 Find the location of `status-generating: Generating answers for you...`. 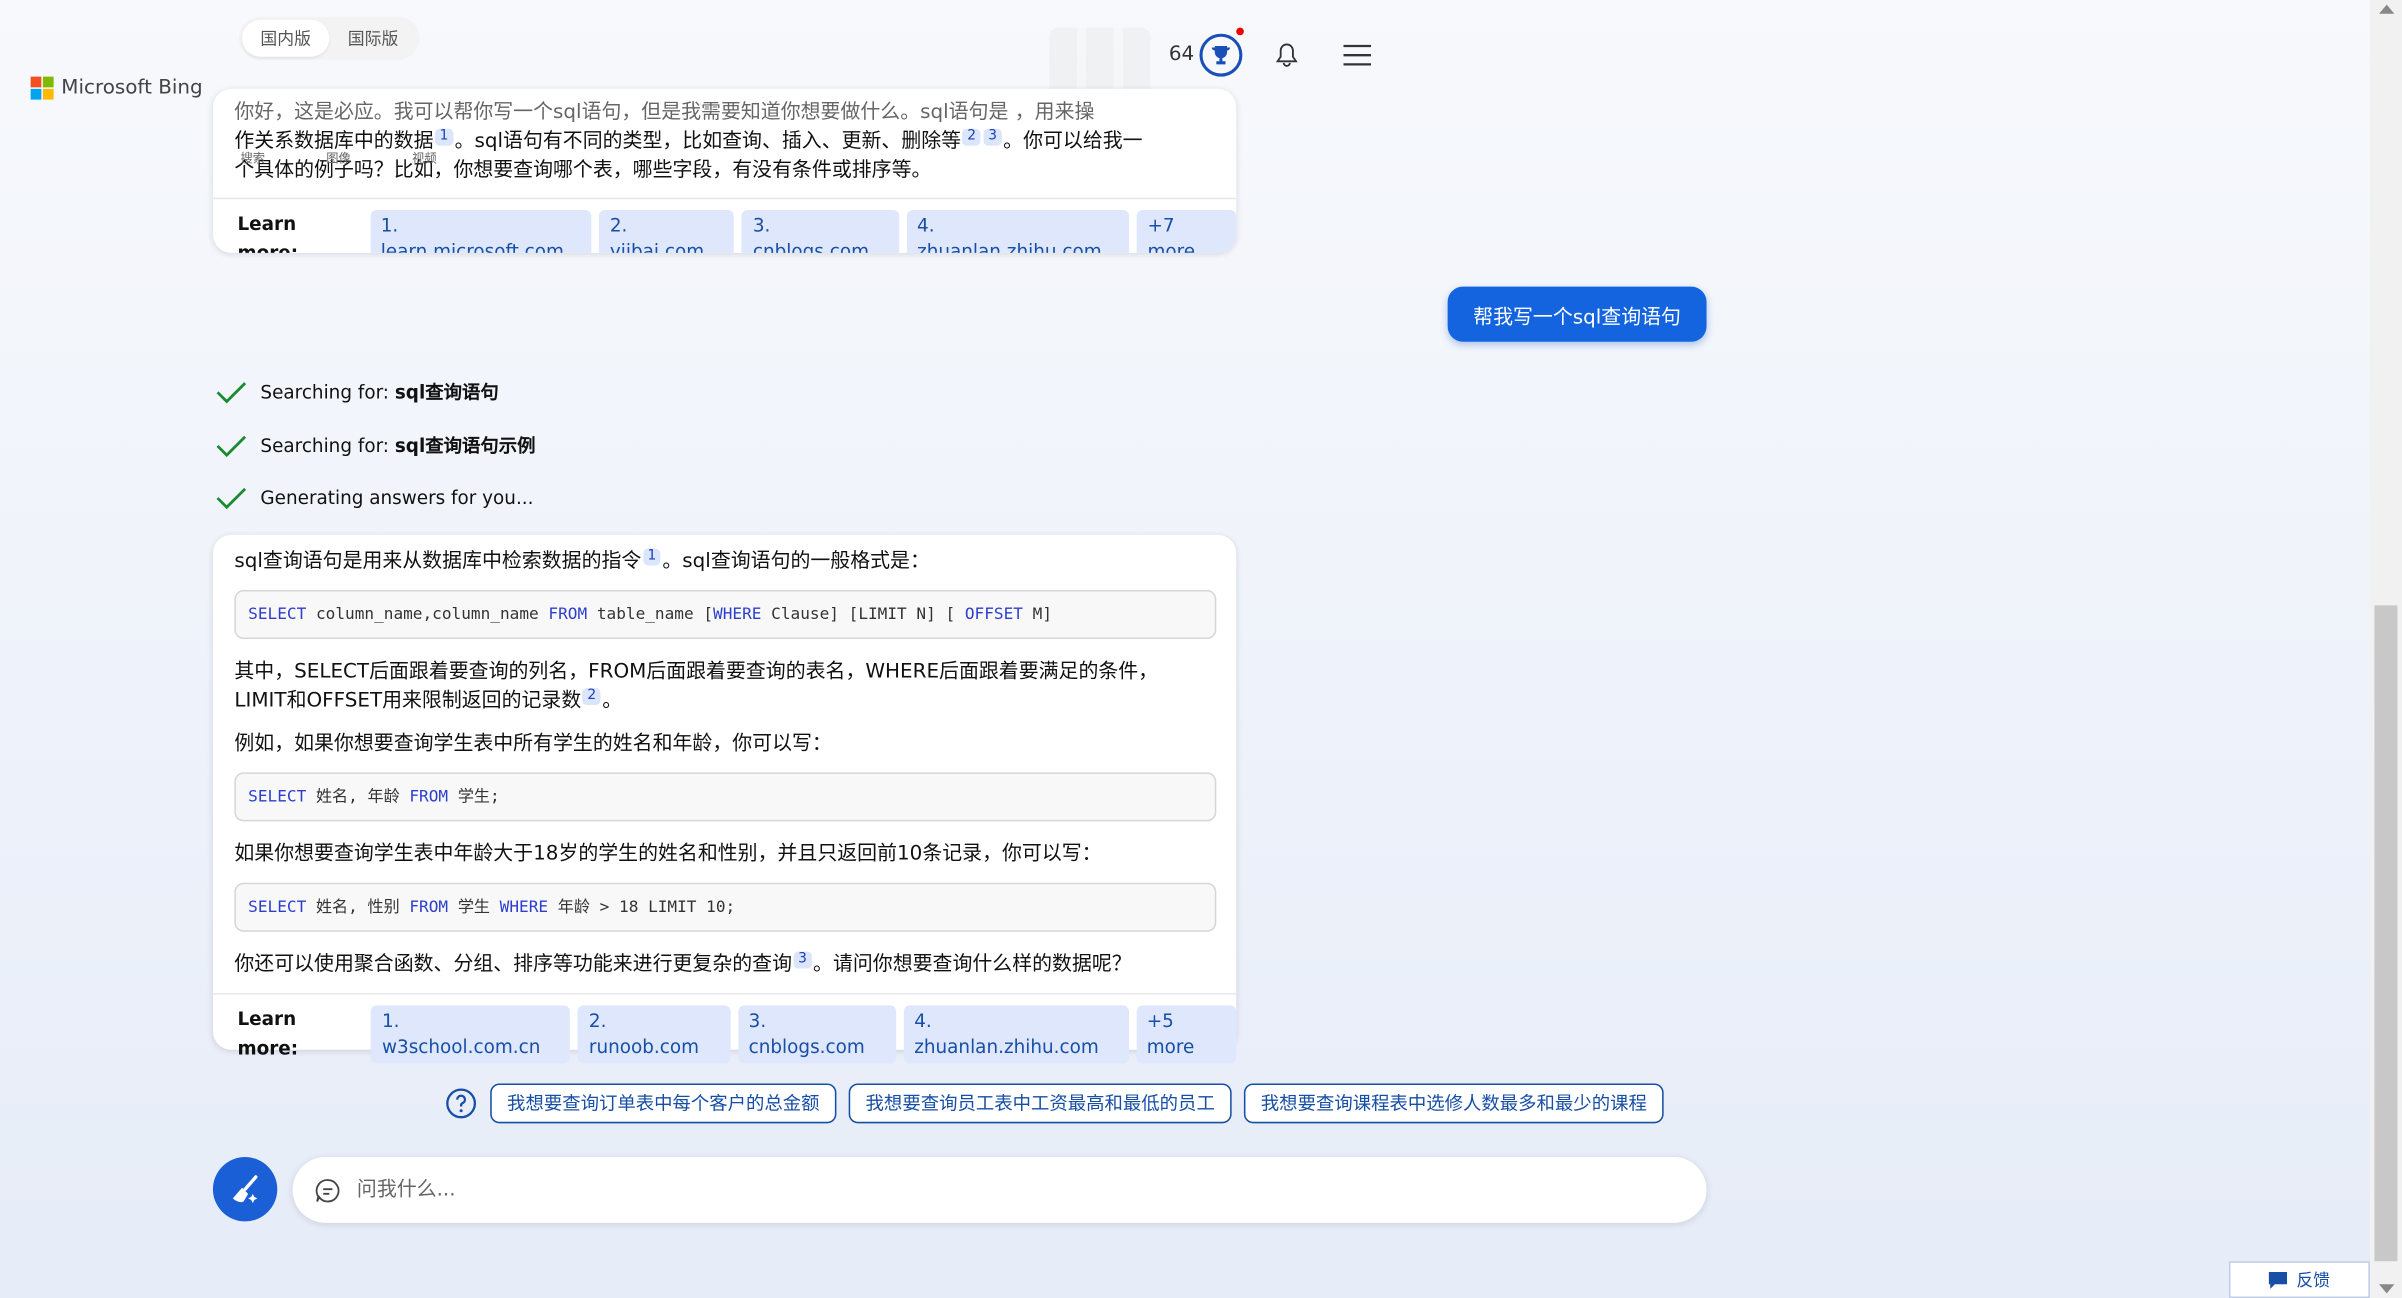

status-generating: Generating answers for you... is located at coordinates (374, 498).